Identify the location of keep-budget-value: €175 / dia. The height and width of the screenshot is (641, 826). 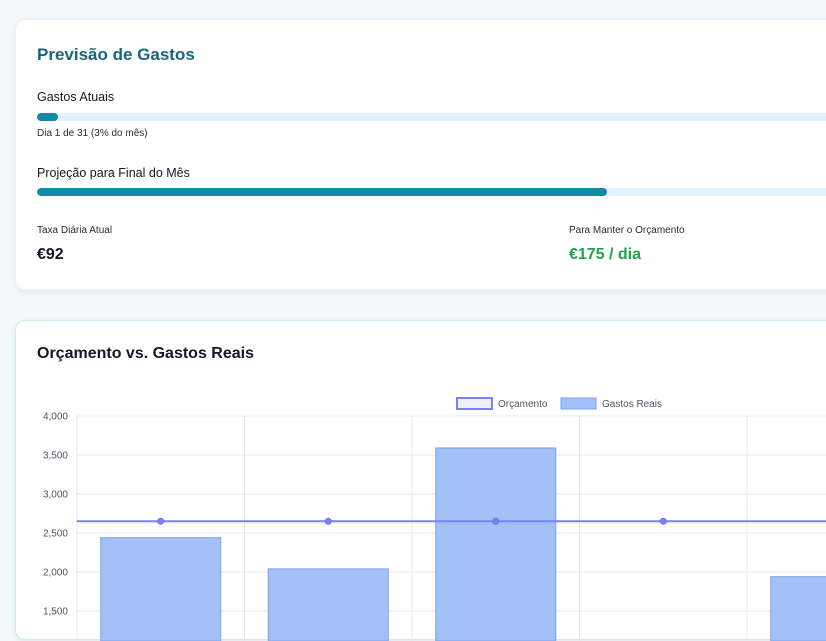
(605, 254).